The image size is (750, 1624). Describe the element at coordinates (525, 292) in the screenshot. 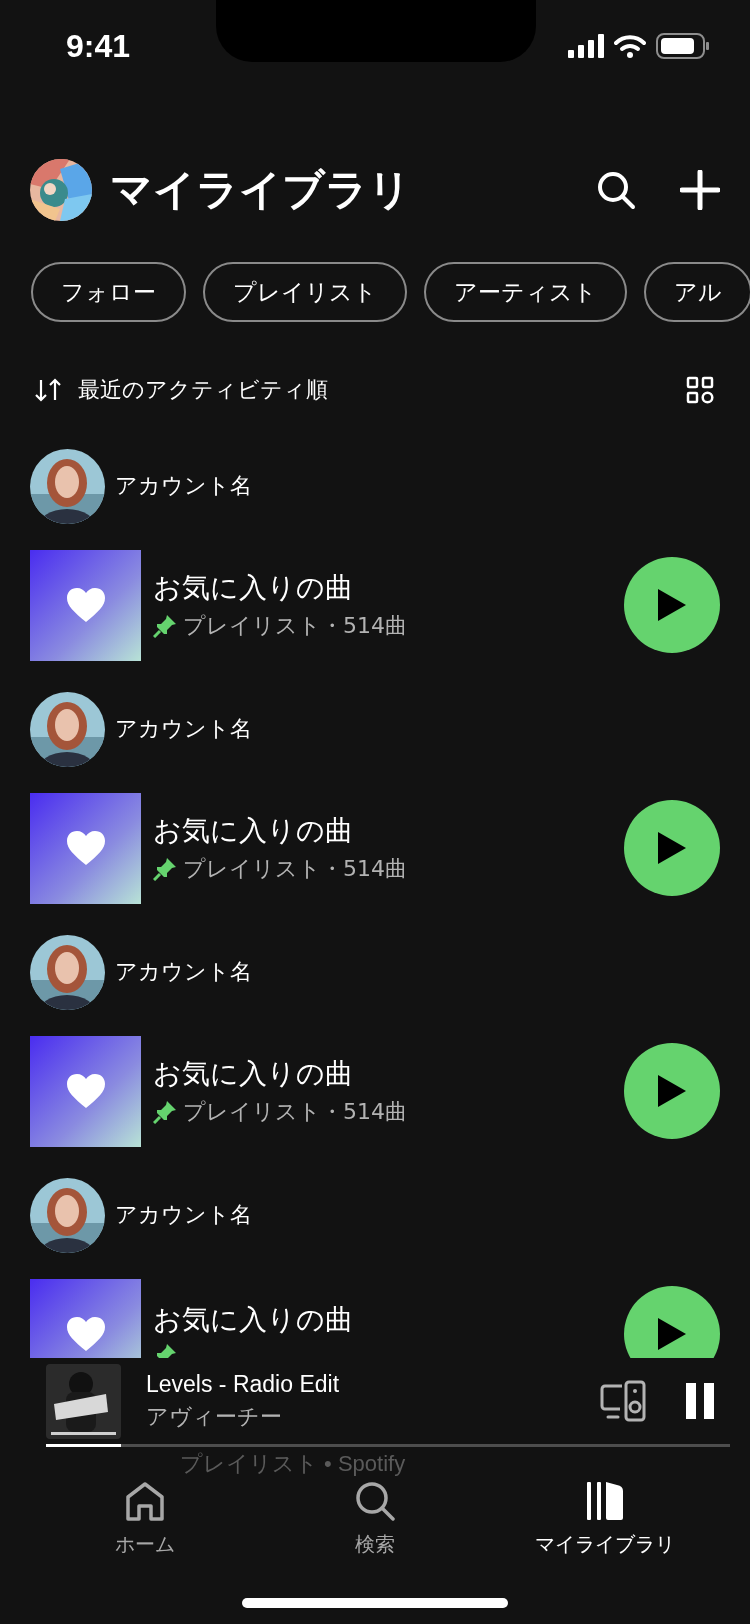

I see `filter-chip: アーティスト` at that location.